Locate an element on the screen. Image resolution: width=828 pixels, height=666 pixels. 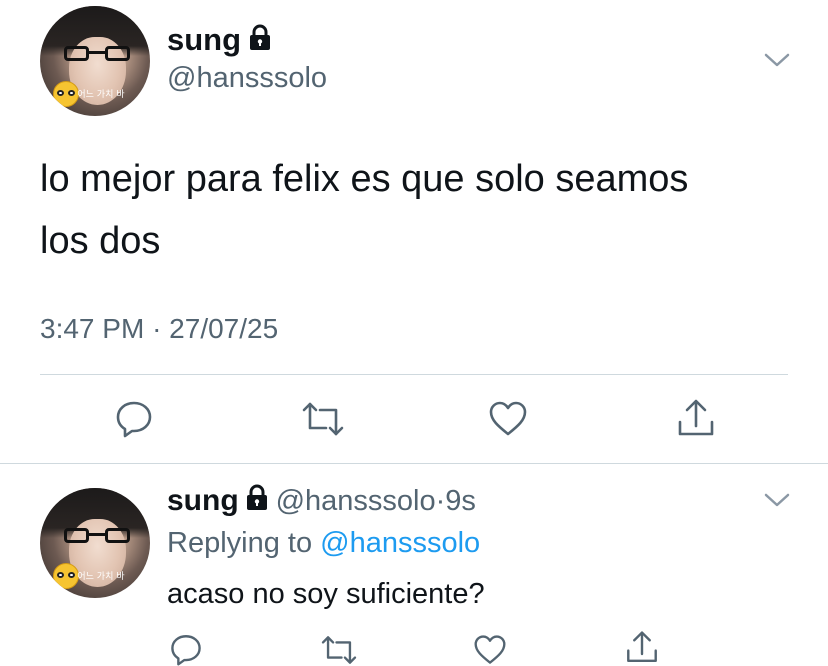
tweet-timestamp: 3:47 PM · 27/07/25 is located at coordinates (159, 329).